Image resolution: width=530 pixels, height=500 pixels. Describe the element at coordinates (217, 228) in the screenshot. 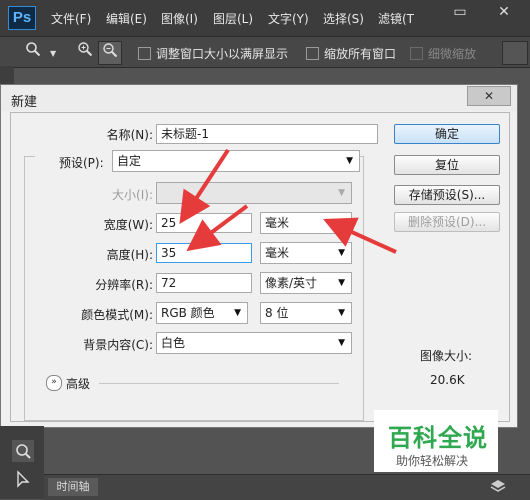

I see `annotation-arrow-height` at that location.